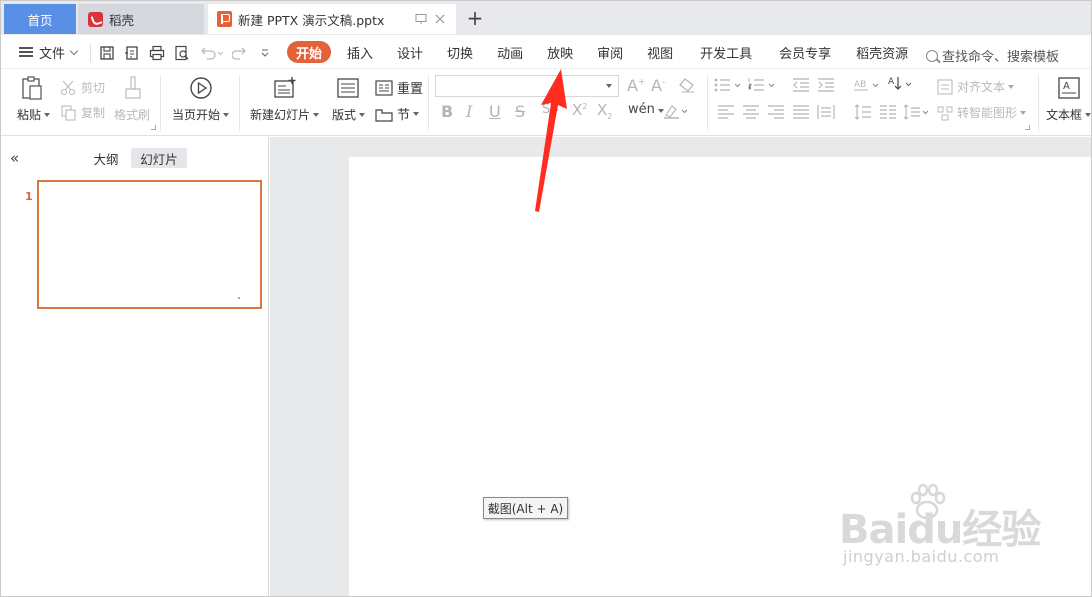 This screenshot has height=597, width=1092. What do you see at coordinates (1027, 127) in the screenshot?
I see `paragraph-group-launcher-icon` at bounding box center [1027, 127].